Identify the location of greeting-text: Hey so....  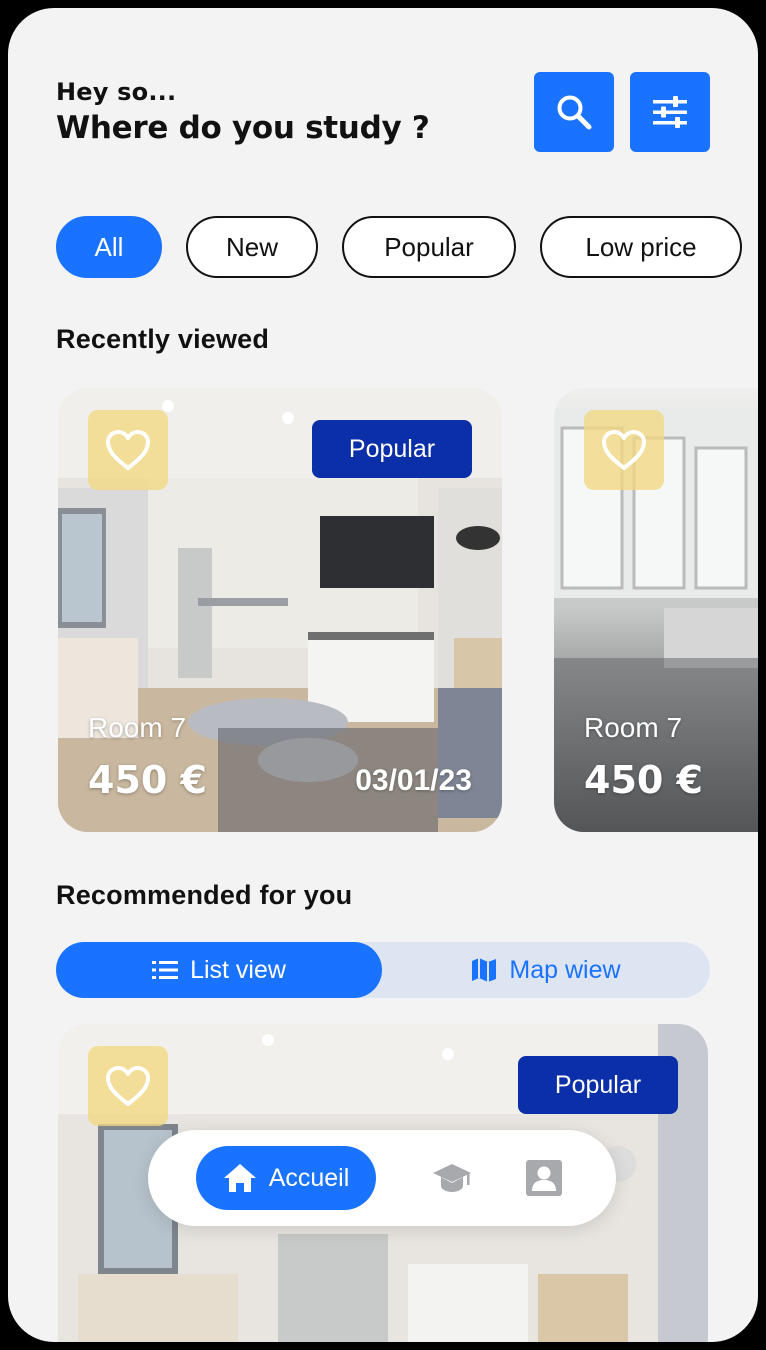
(116, 92).